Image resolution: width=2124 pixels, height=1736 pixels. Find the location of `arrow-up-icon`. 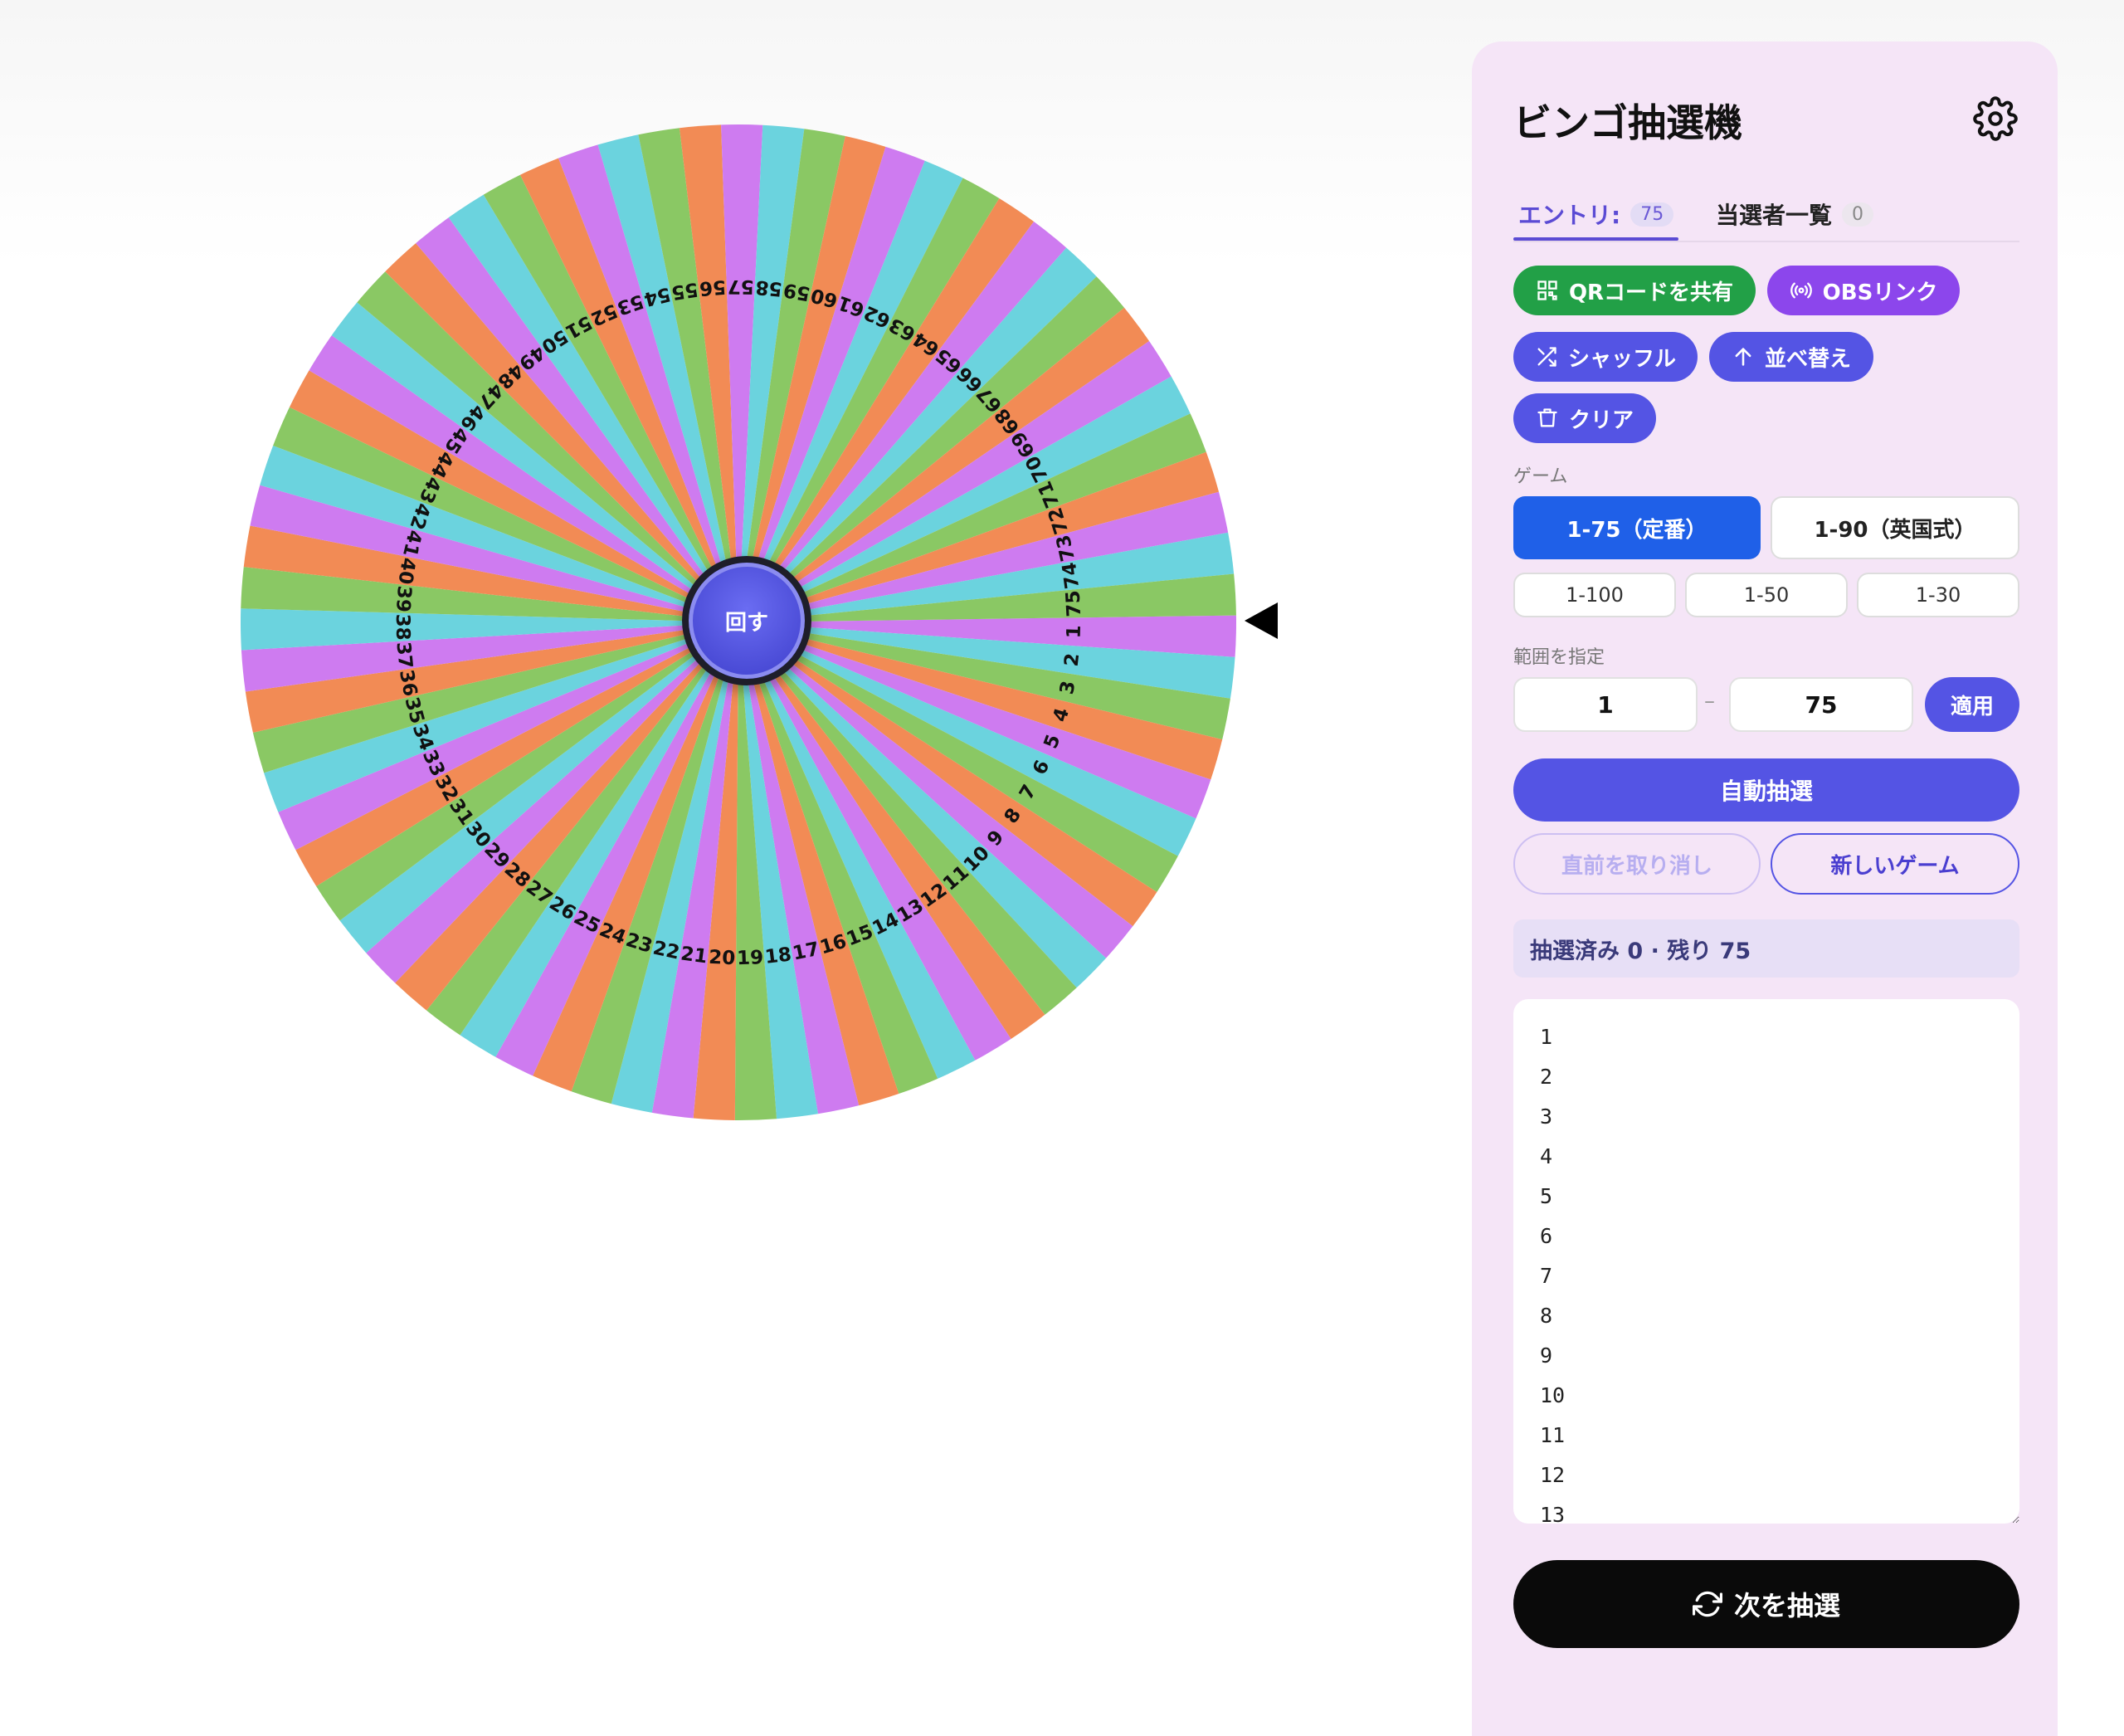

arrow-up-icon is located at coordinates (1743, 357).